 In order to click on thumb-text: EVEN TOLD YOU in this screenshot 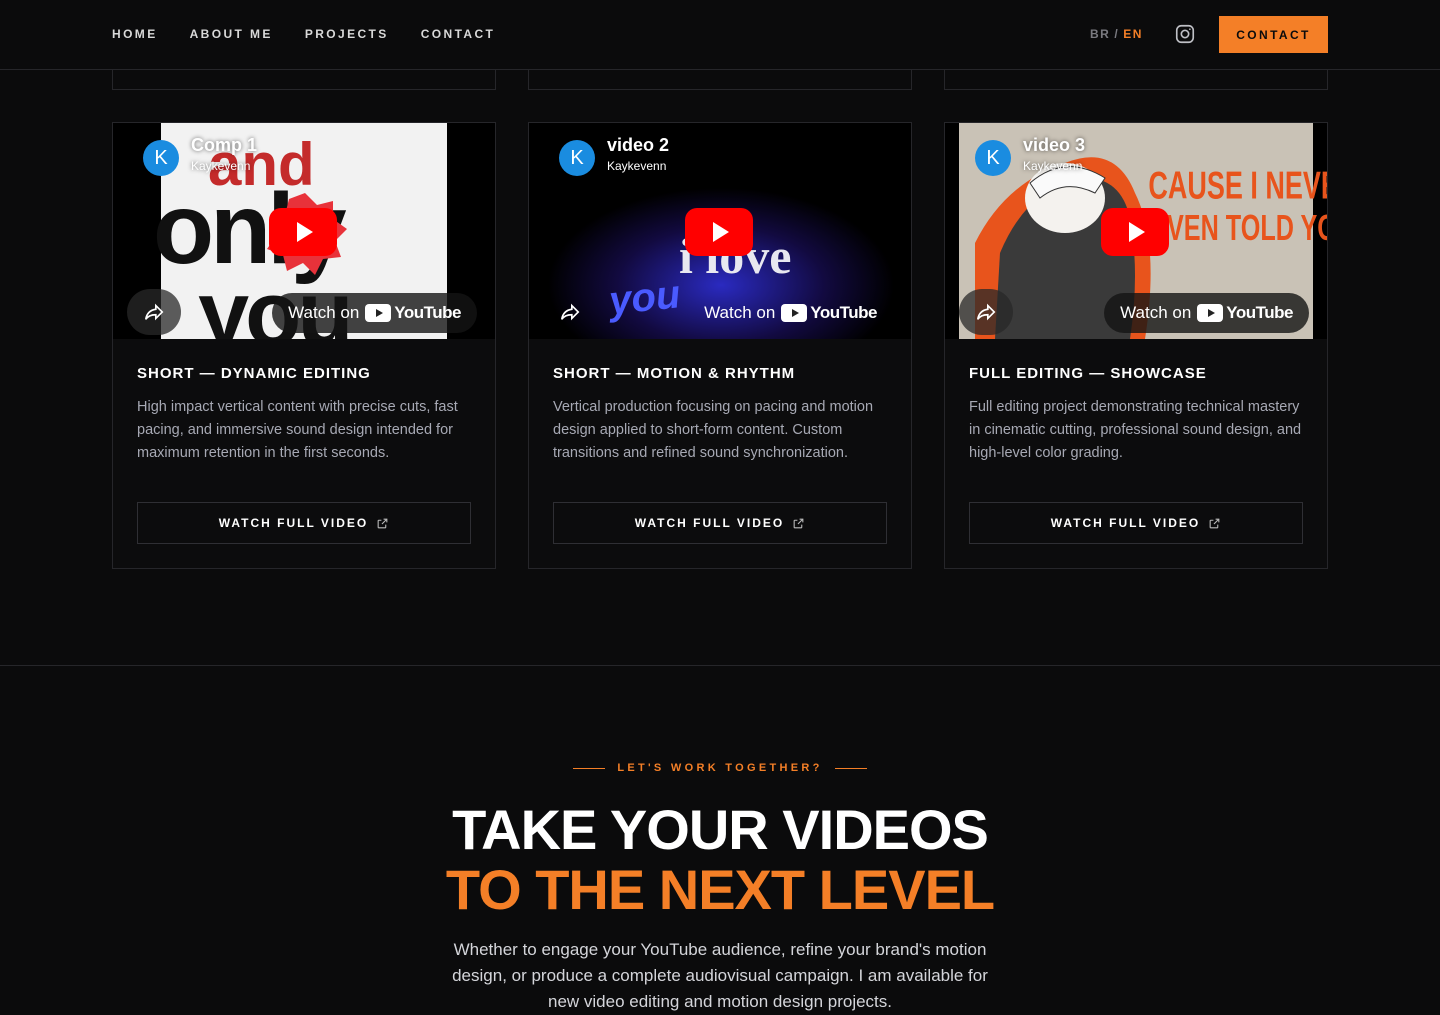, I will do `click(1238, 227)`.